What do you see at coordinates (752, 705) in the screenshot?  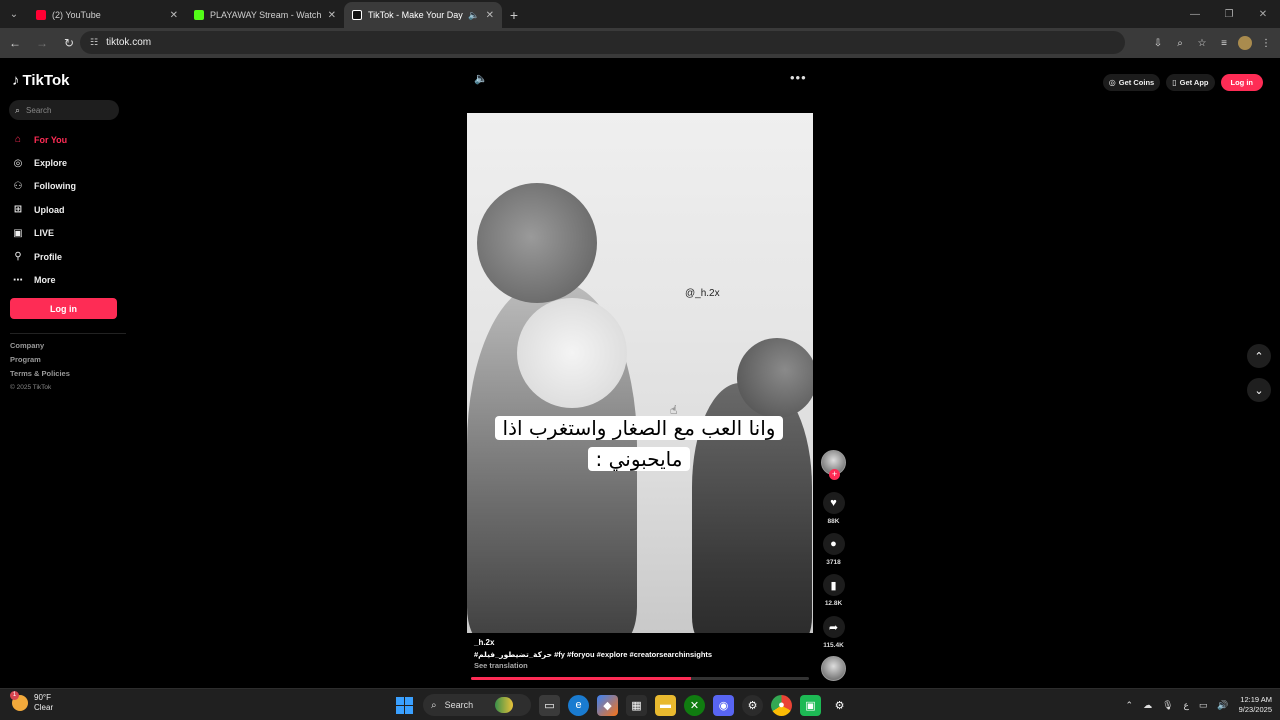 I see `steam-icon: ⚙` at bounding box center [752, 705].